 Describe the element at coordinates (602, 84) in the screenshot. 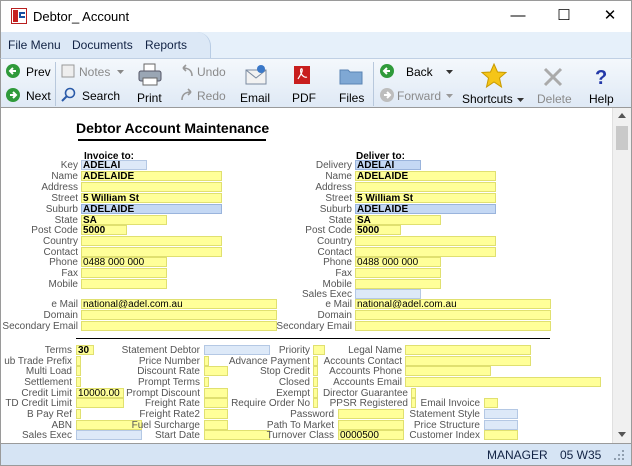

I see `help-button: ? Help` at that location.